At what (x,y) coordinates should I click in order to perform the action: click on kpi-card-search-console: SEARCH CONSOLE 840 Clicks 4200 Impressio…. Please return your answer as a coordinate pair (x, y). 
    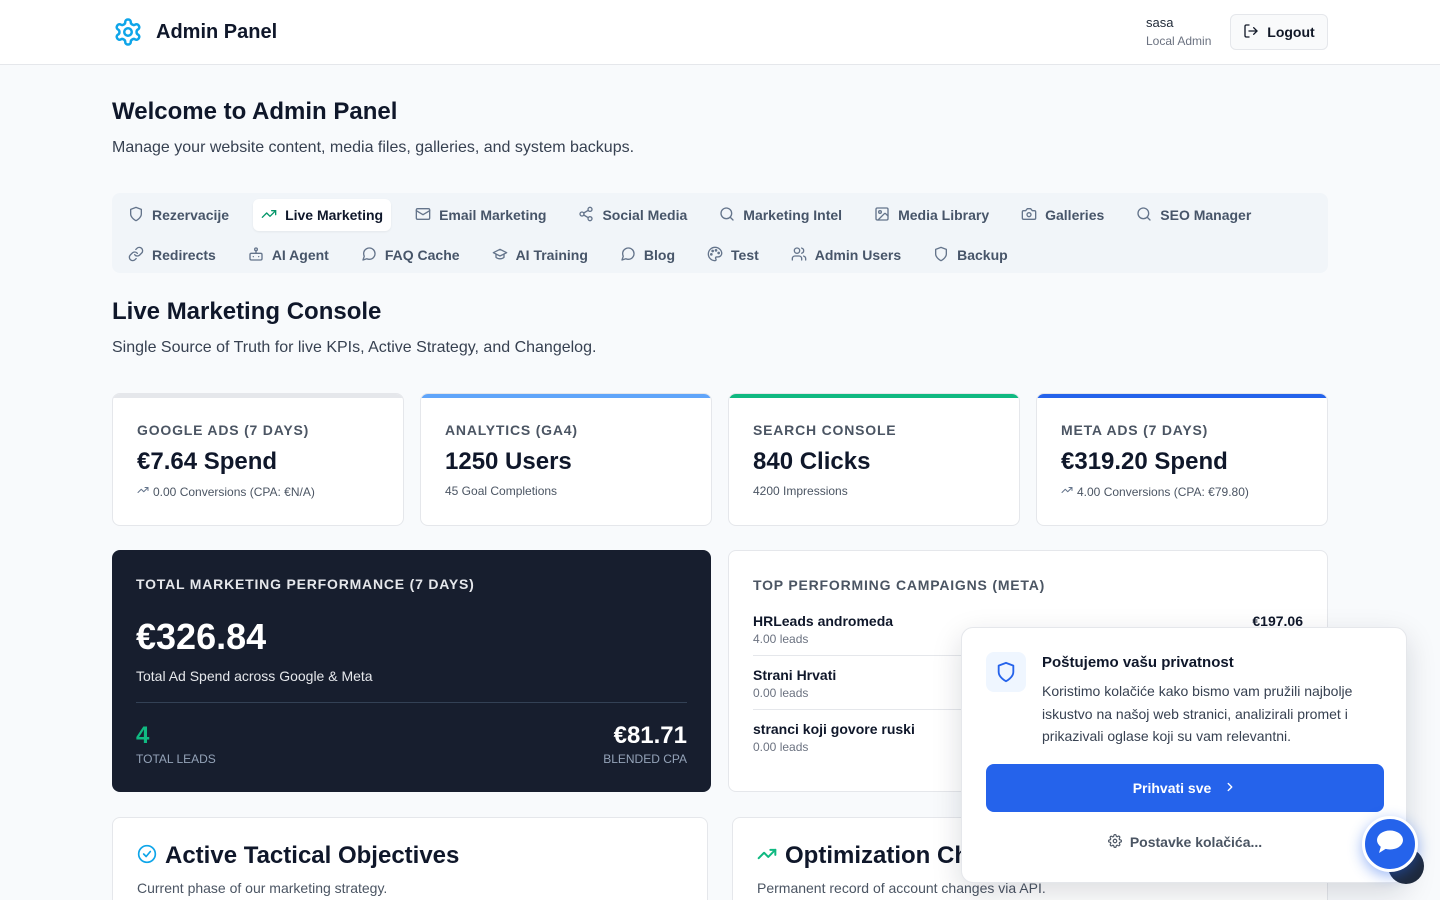
    Looking at the image, I should click on (874, 459).